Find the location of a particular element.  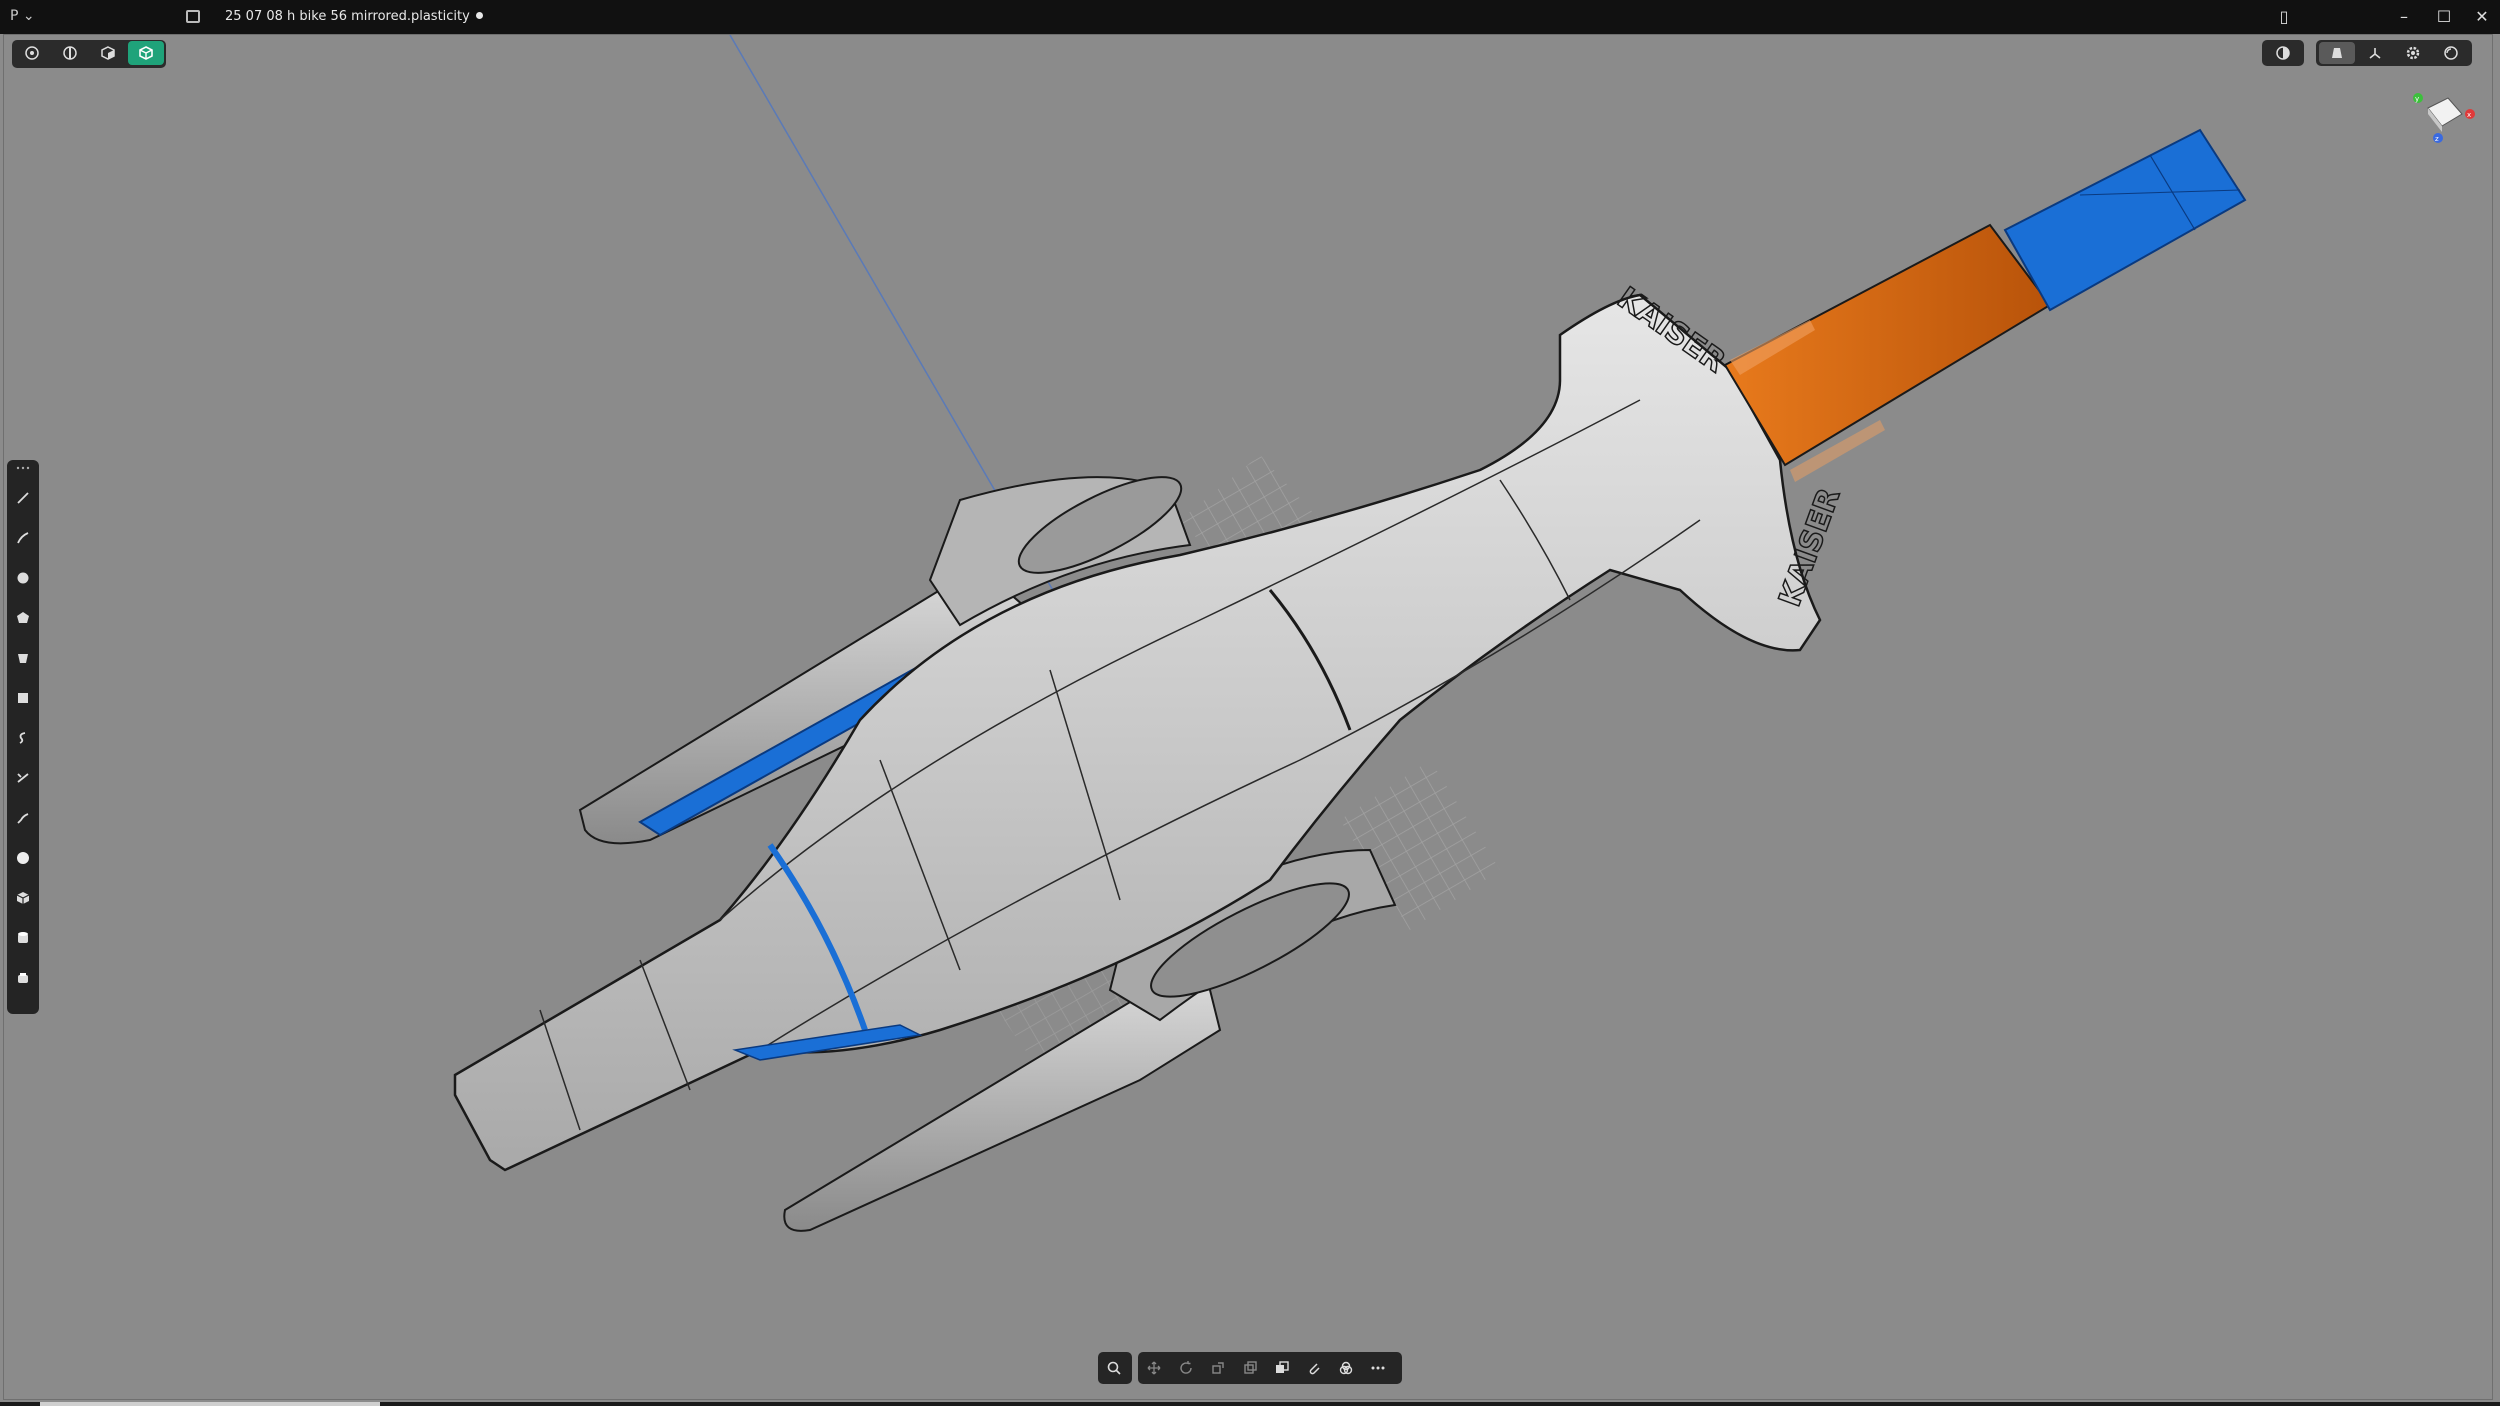

line-tool-button is located at coordinates (23, 498).